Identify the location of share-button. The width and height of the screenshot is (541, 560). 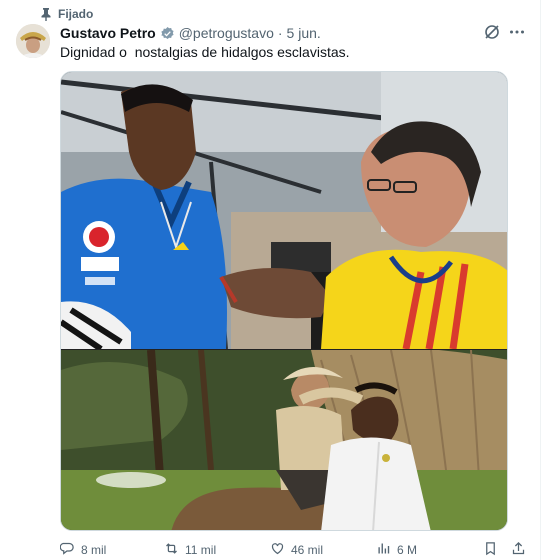
(518, 550).